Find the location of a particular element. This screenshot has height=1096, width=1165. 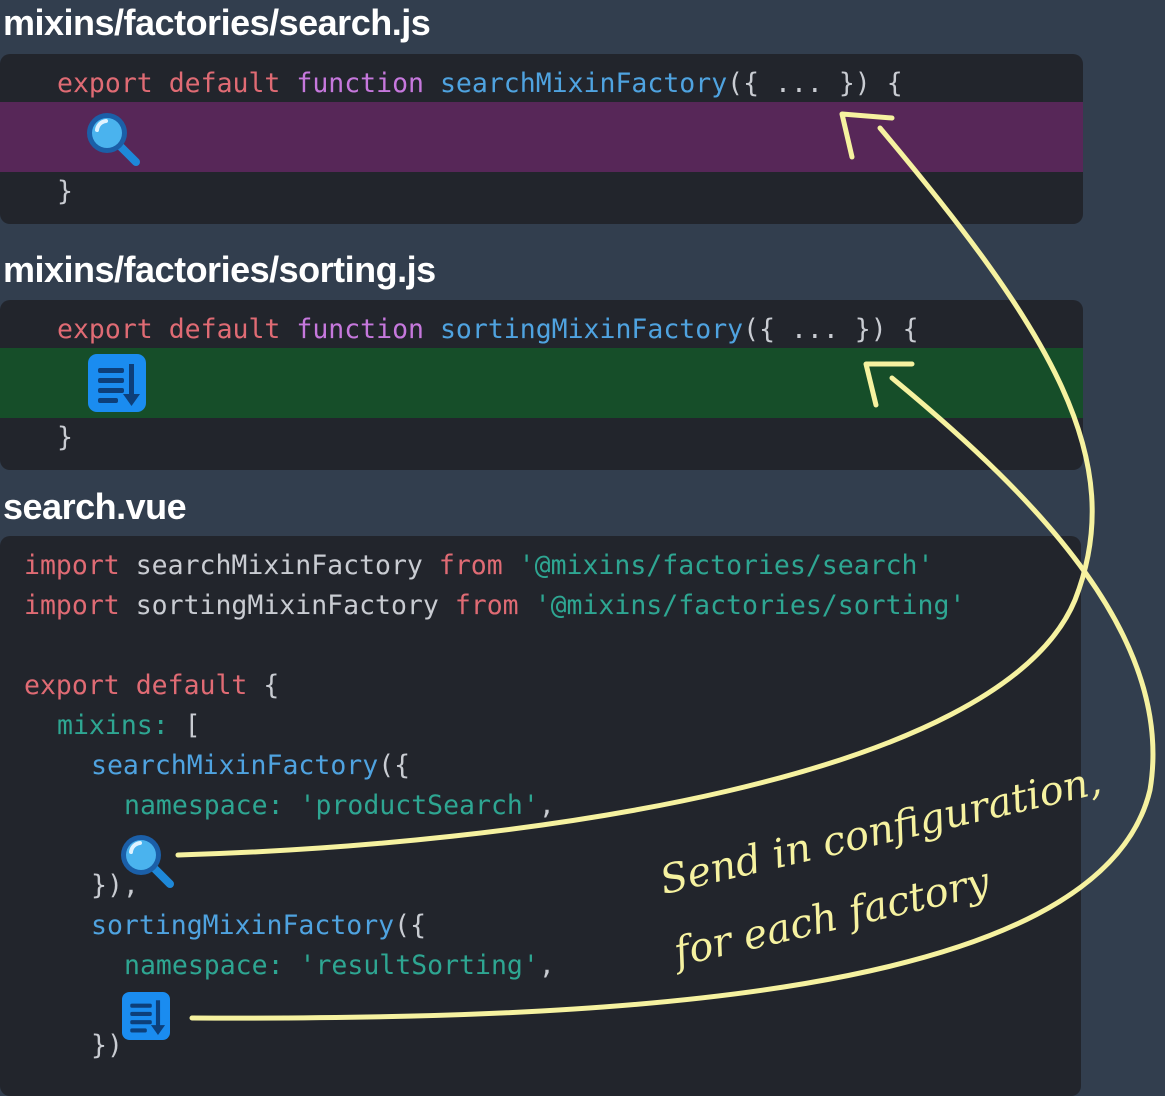

file-title-search-vue: search.vue is located at coordinates (95, 506).